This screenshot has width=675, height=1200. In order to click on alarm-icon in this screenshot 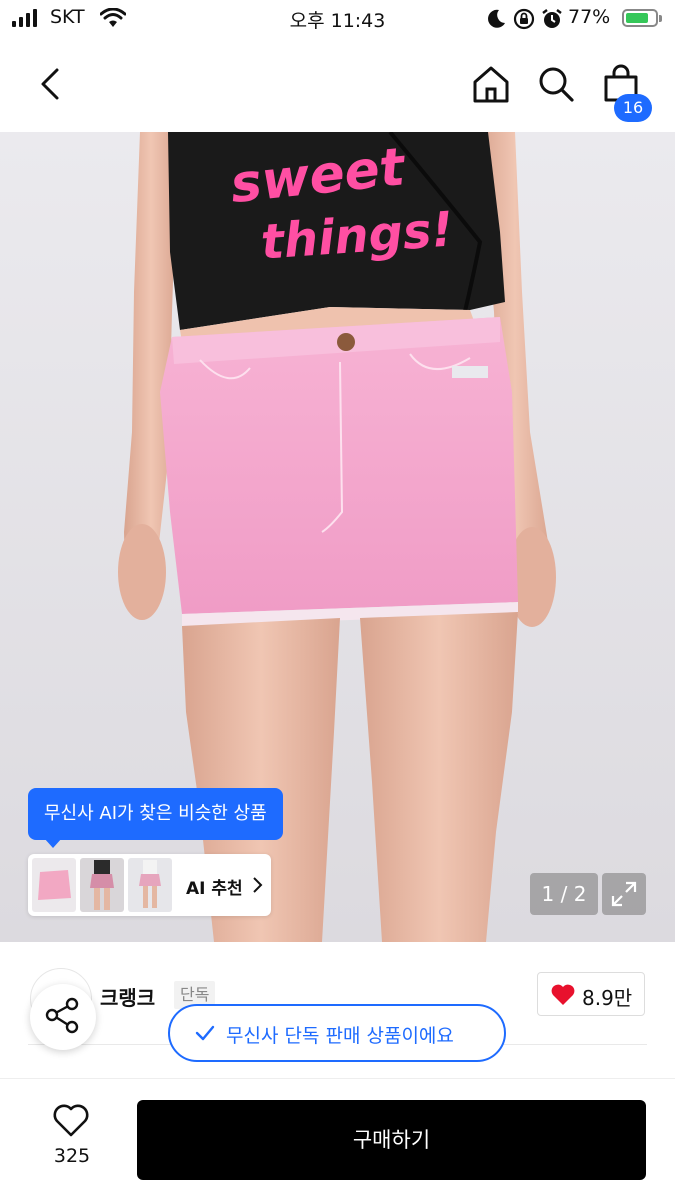, I will do `click(552, 18)`.